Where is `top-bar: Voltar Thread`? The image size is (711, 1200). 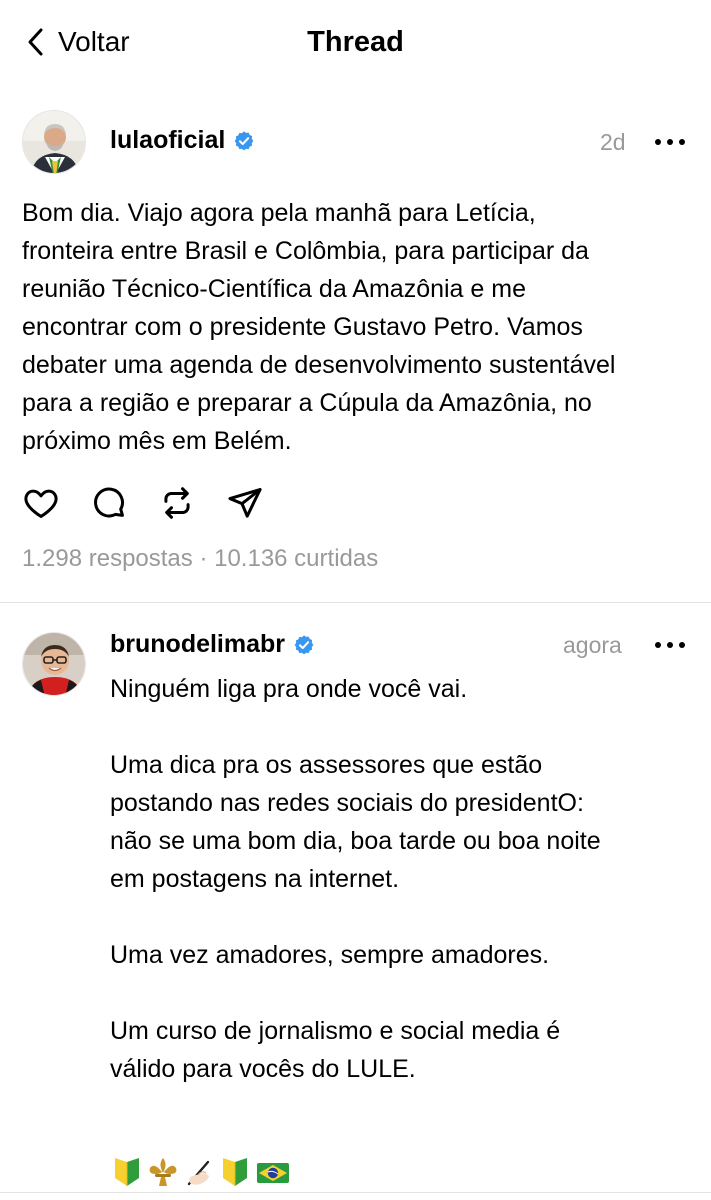
top-bar: Voltar Thread is located at coordinates (355, 41).